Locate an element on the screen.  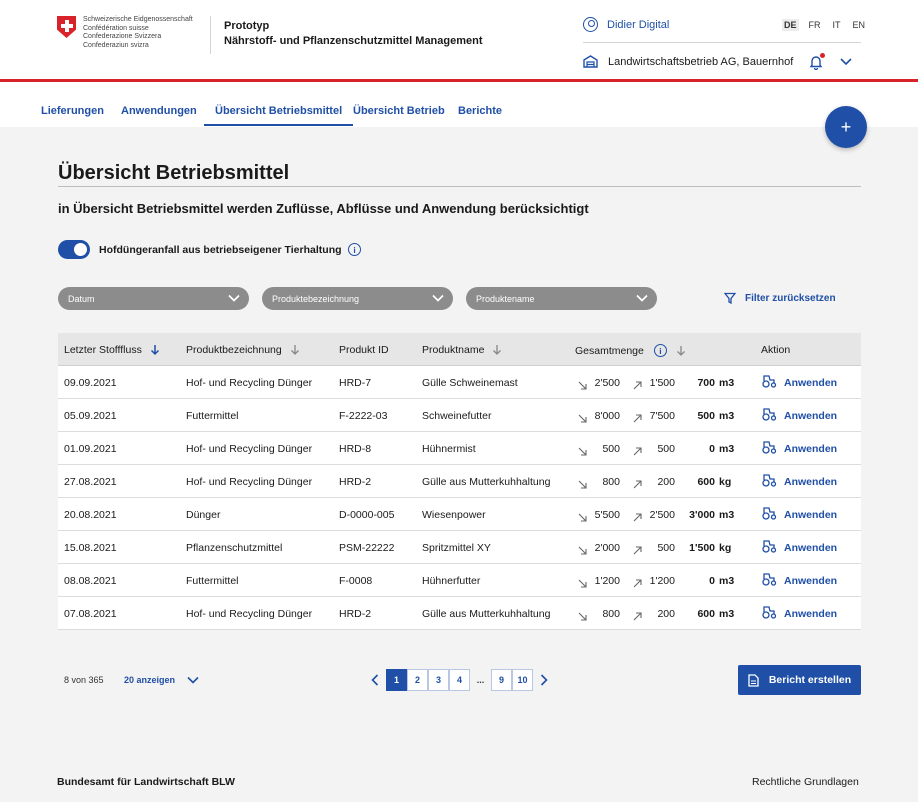
filter-produktename: Produktename is located at coordinates (561, 298).